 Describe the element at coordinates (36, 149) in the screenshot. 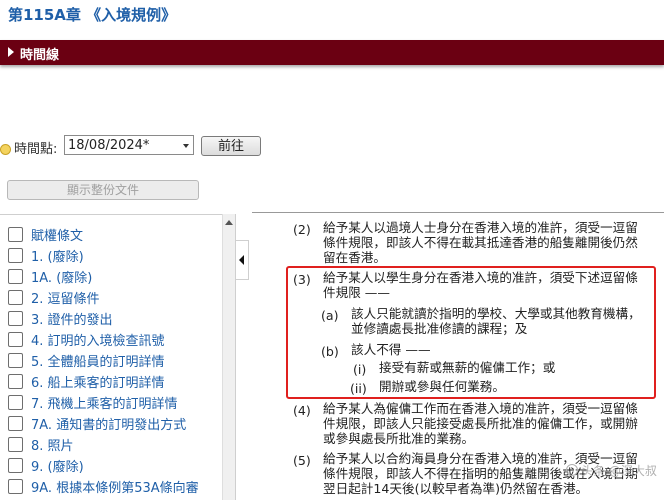

I see `point-in-time-text: 時間點:` at that location.